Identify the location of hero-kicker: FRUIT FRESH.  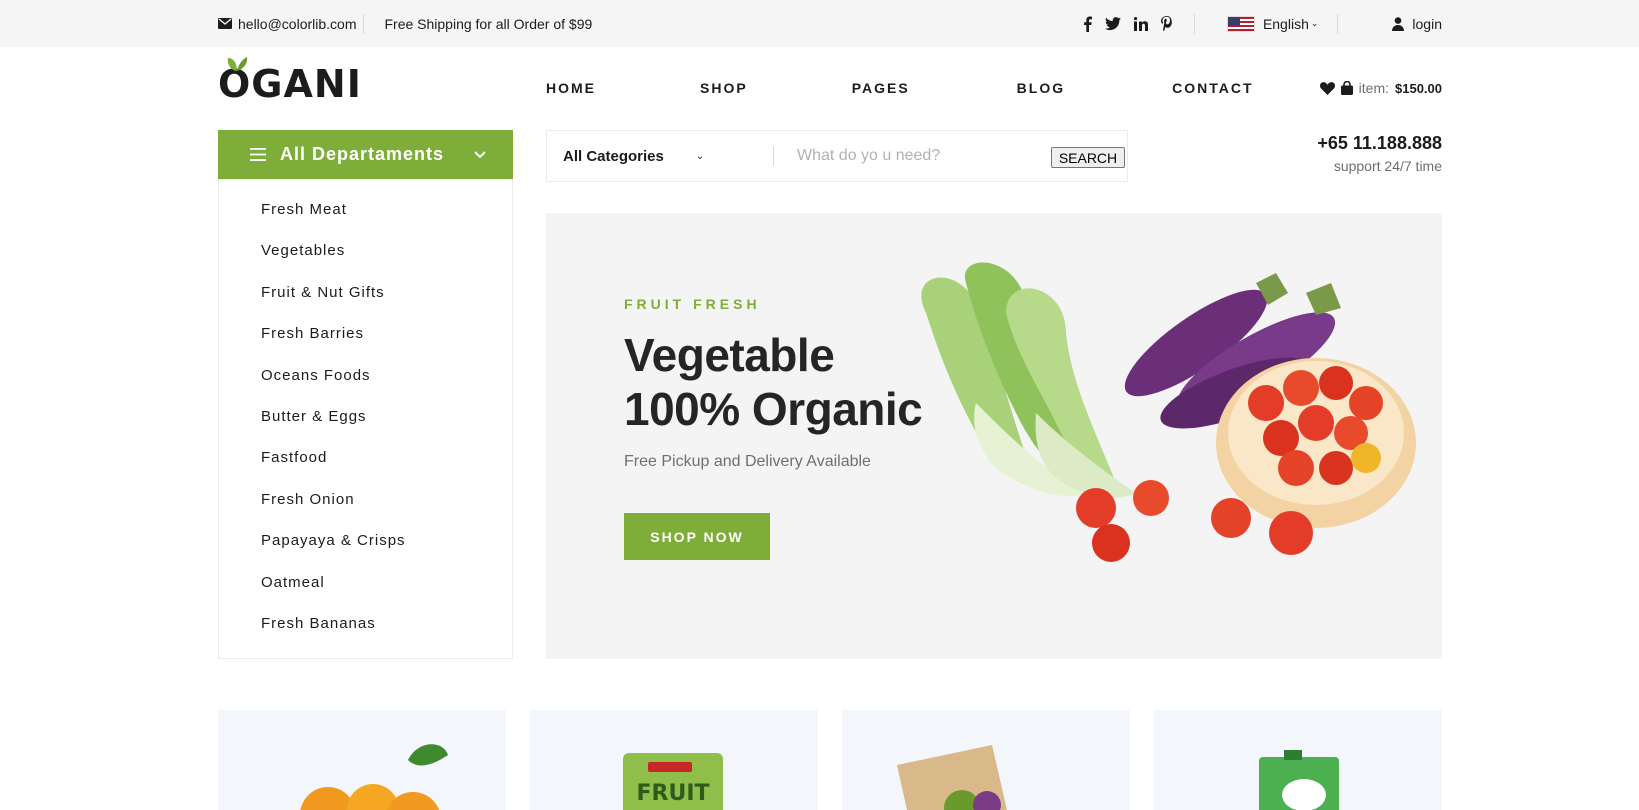
(692, 304).